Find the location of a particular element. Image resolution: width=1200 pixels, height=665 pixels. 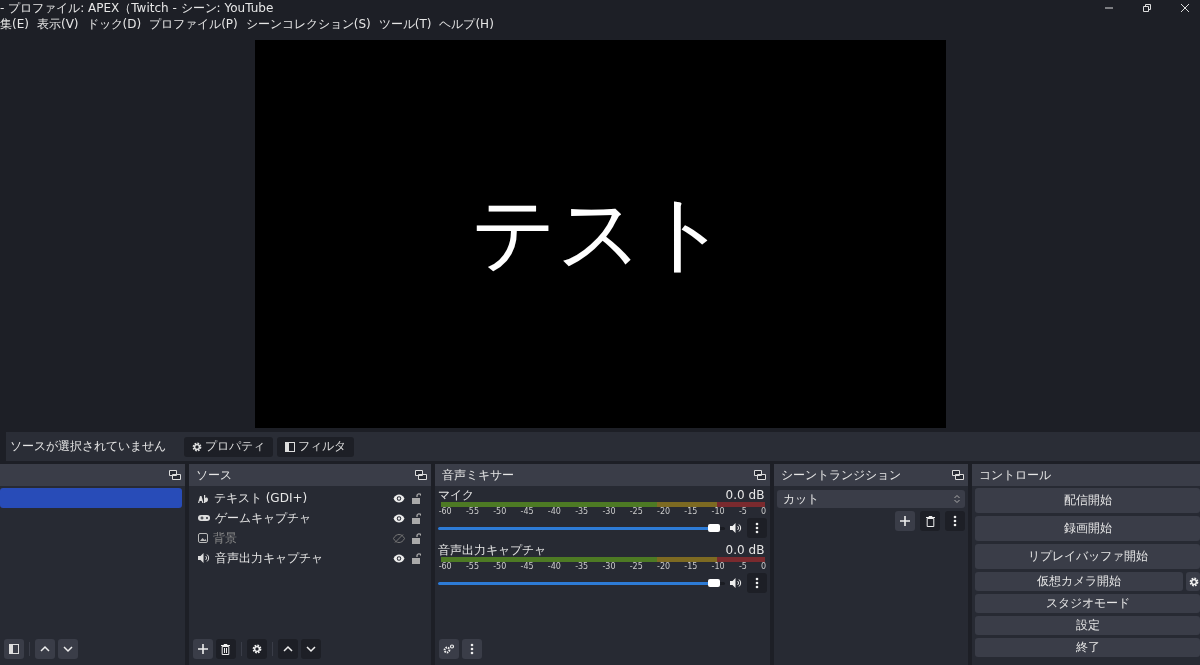

channel-name: マイク is located at coordinates (455, 495).